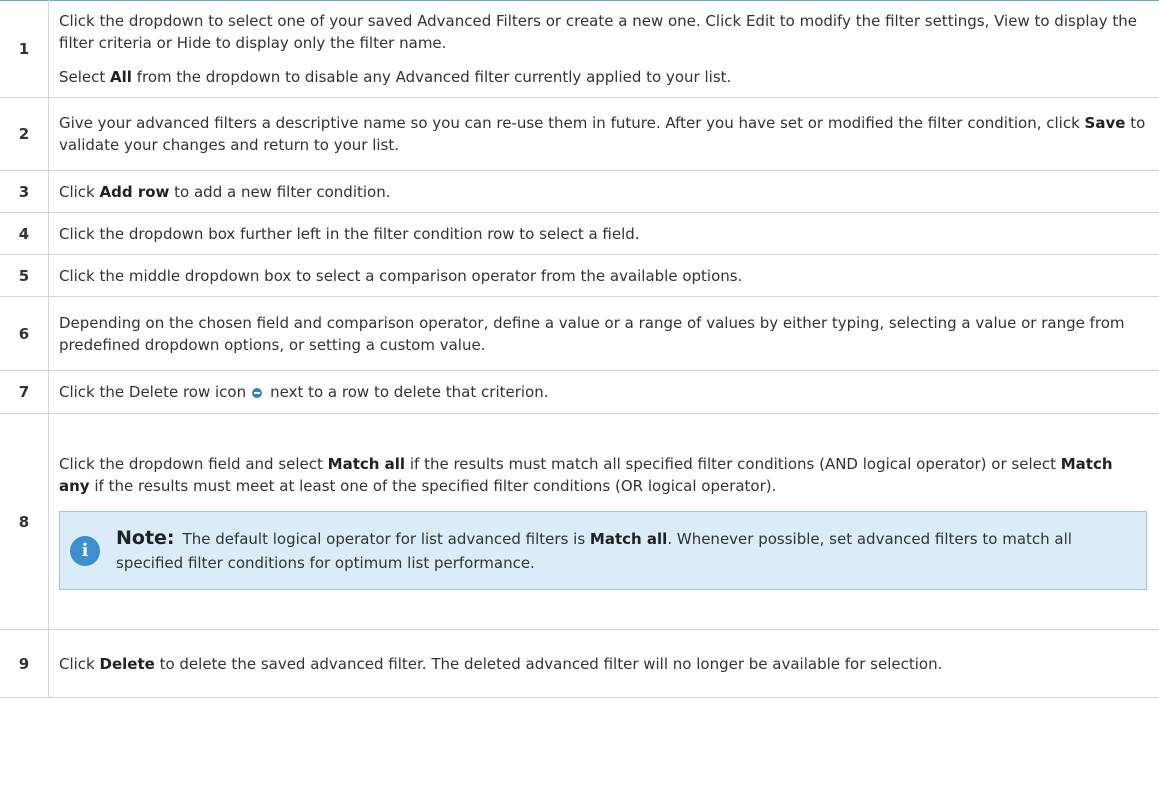  What do you see at coordinates (409, 392) in the screenshot?
I see `text-span: next to a row to delete that criterion.` at bounding box center [409, 392].